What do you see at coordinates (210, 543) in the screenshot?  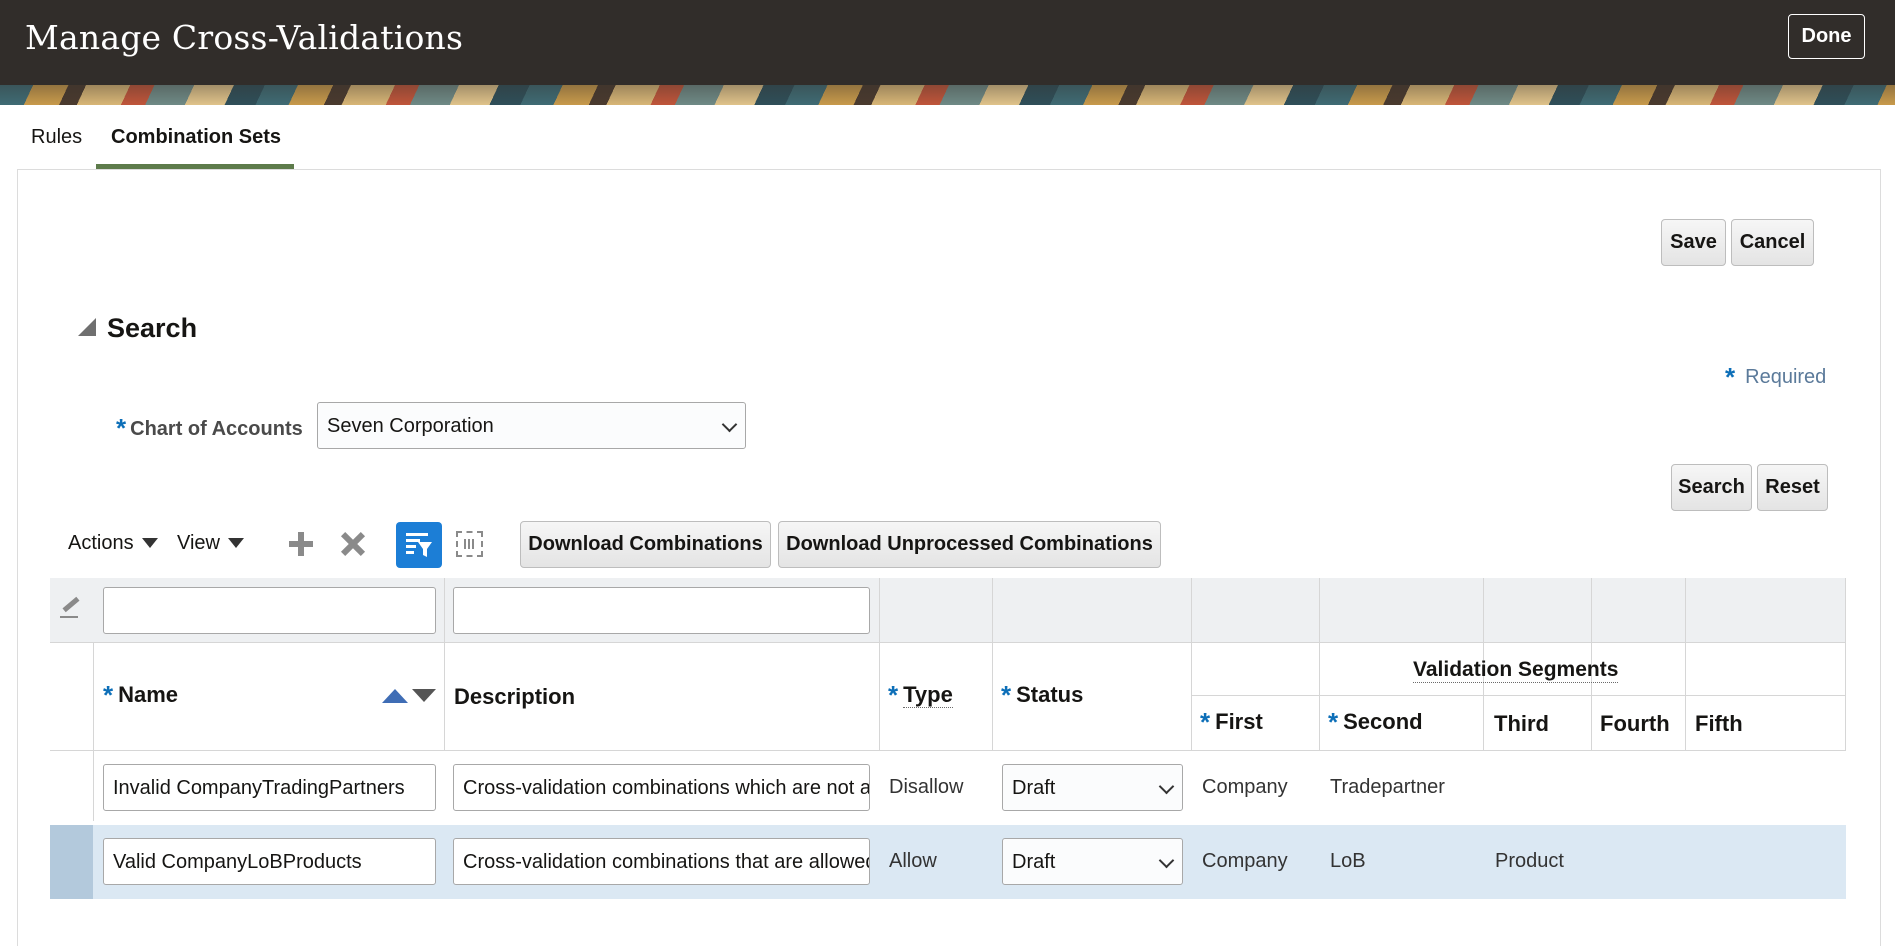 I see `view-menu: View` at bounding box center [210, 543].